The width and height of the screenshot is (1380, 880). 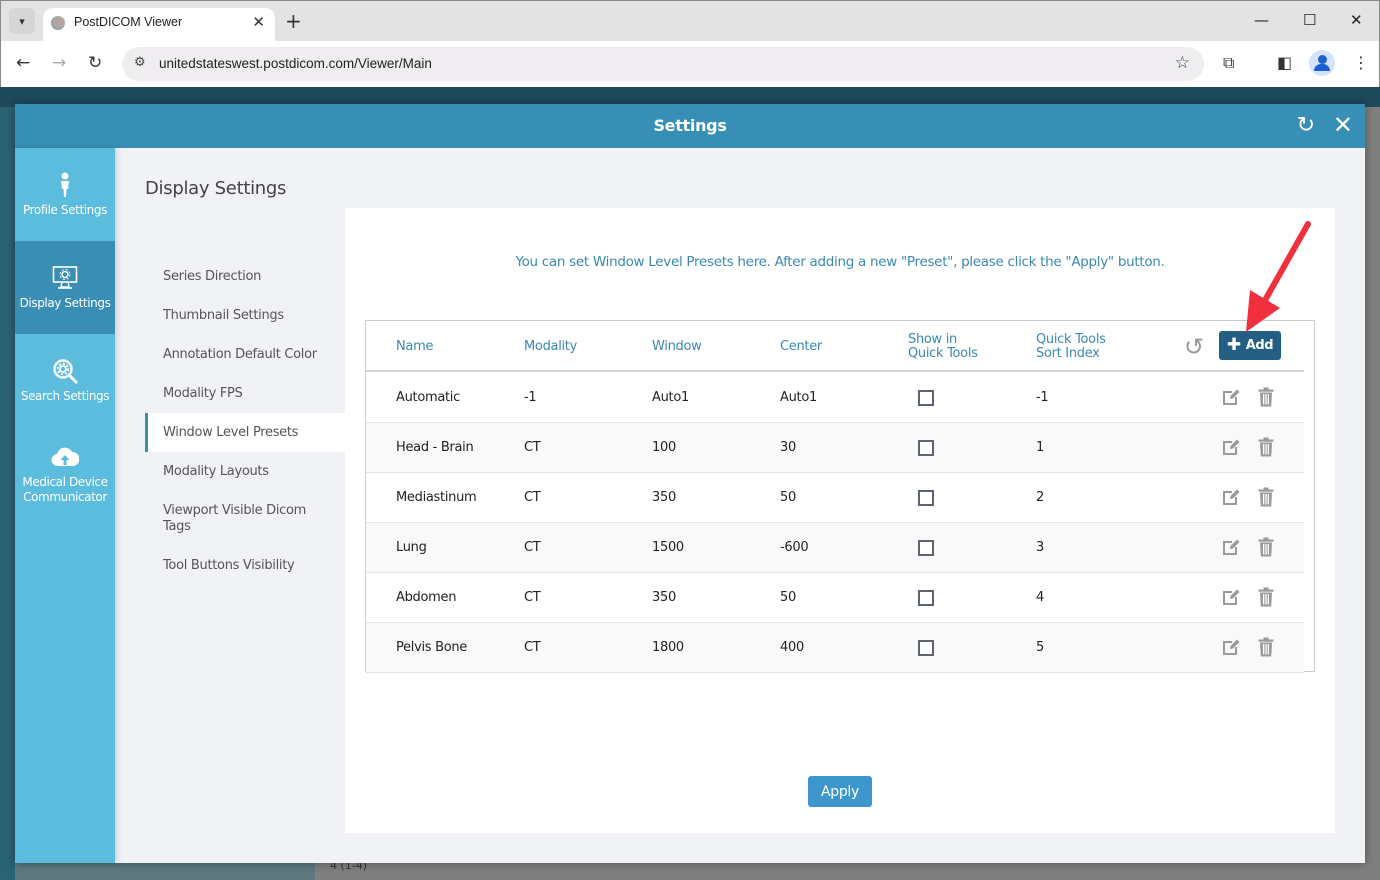 I want to click on favicon-icon, so click(x=58, y=23).